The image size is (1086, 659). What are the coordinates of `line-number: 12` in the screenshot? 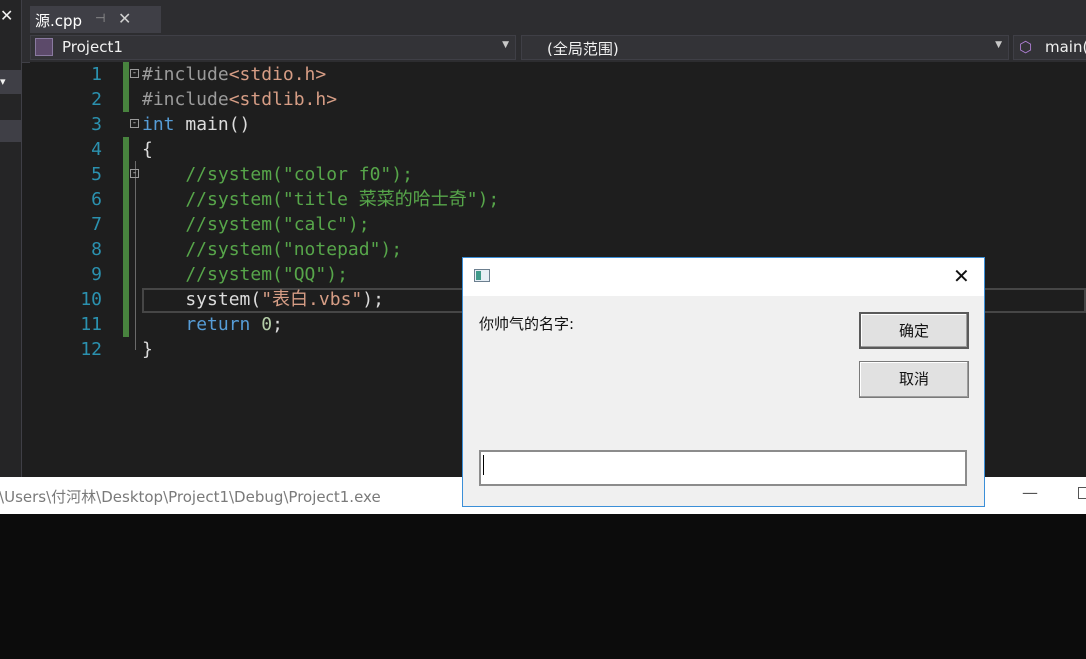 It's located at (91, 349).